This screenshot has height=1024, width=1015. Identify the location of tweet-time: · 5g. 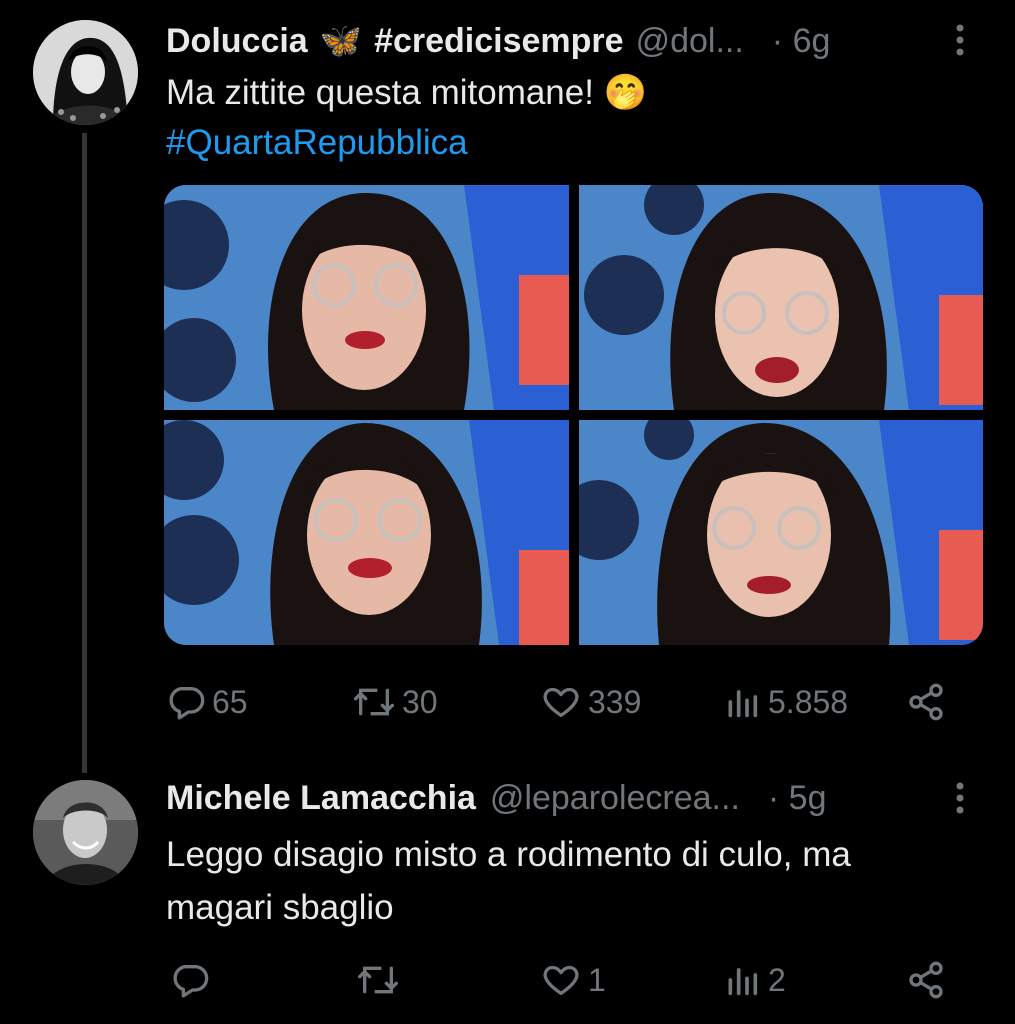
(797, 798).